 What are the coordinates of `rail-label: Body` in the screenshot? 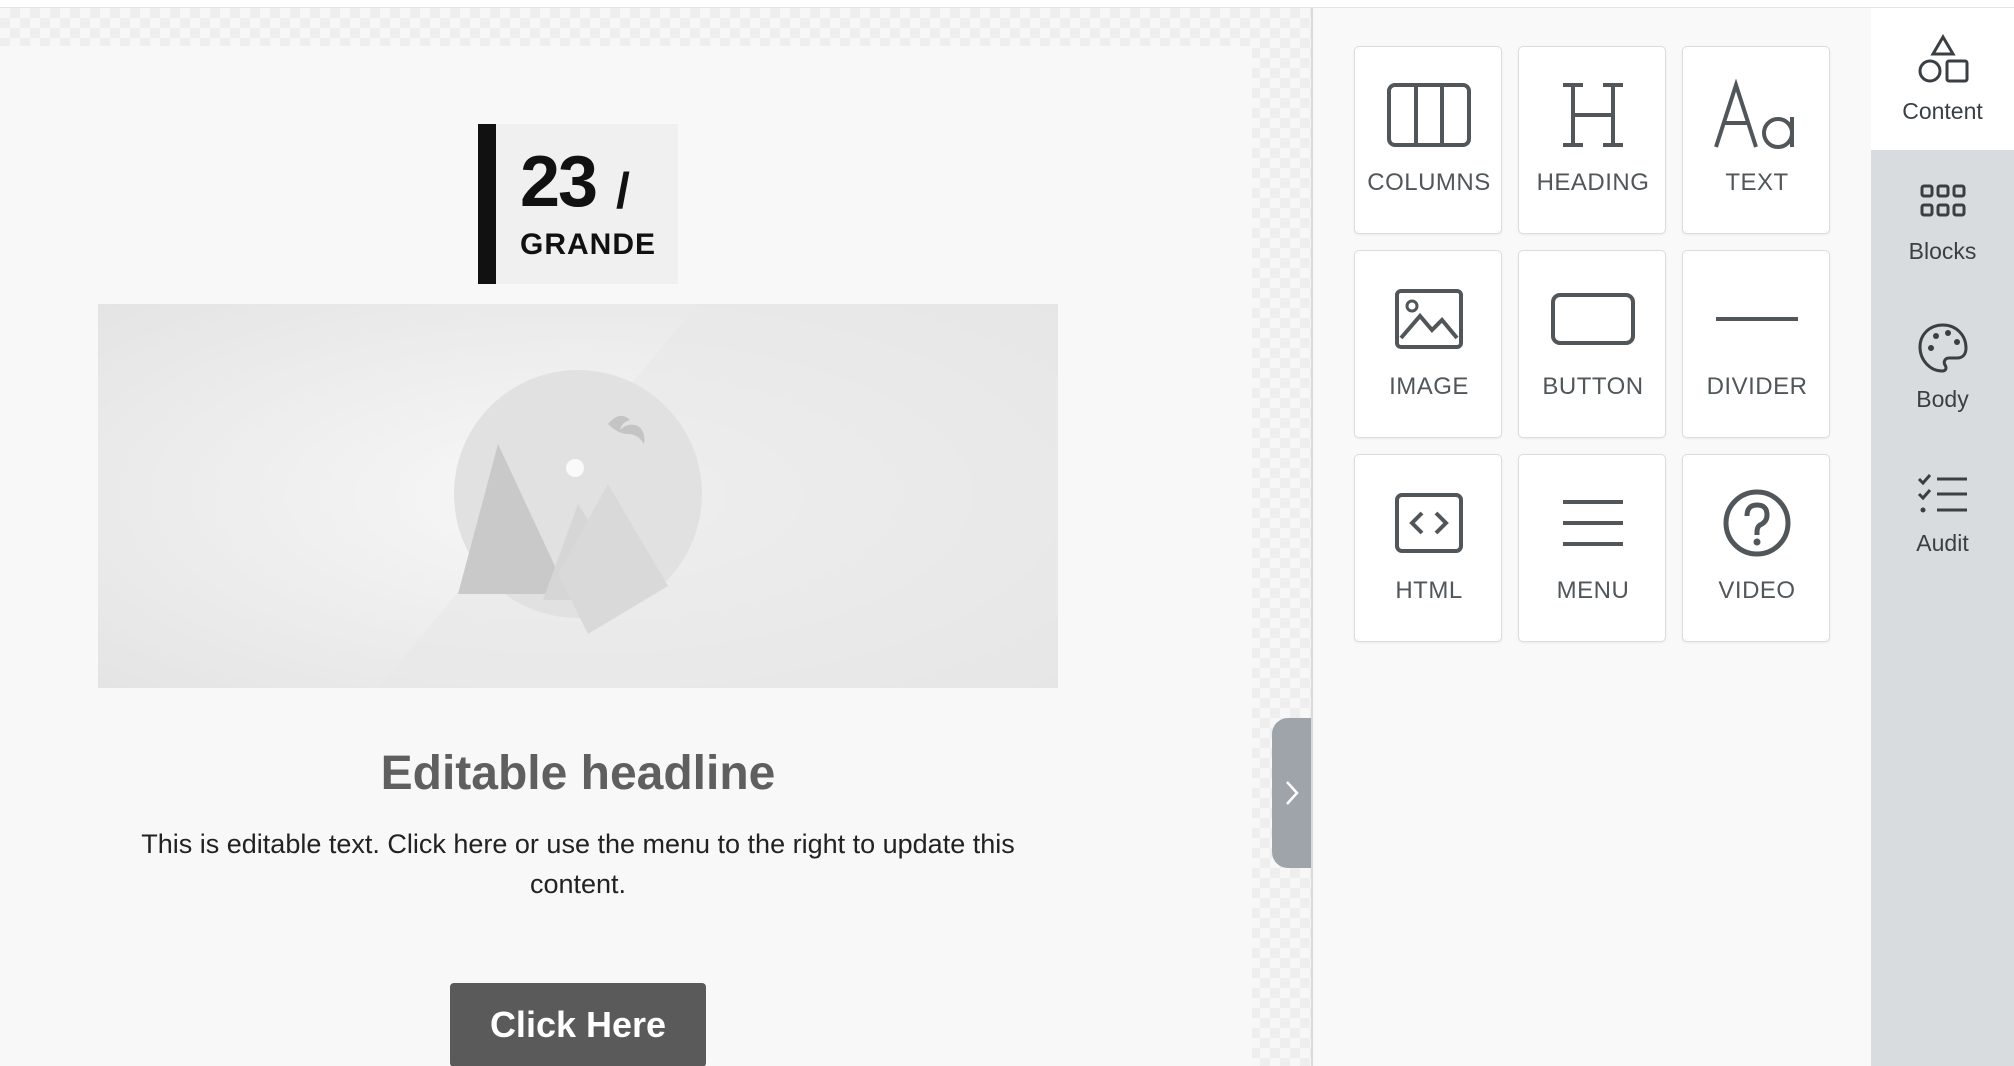 It's located at (1942, 399).